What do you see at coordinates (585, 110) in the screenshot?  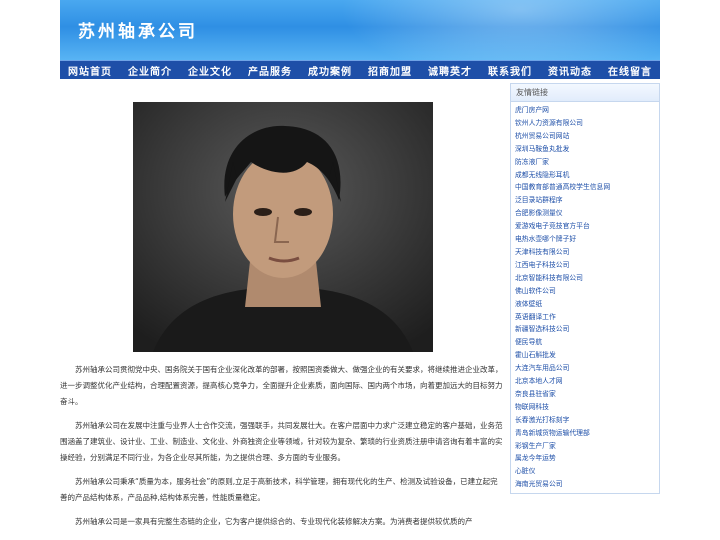 I see `friend-link: 虎门房产网` at bounding box center [585, 110].